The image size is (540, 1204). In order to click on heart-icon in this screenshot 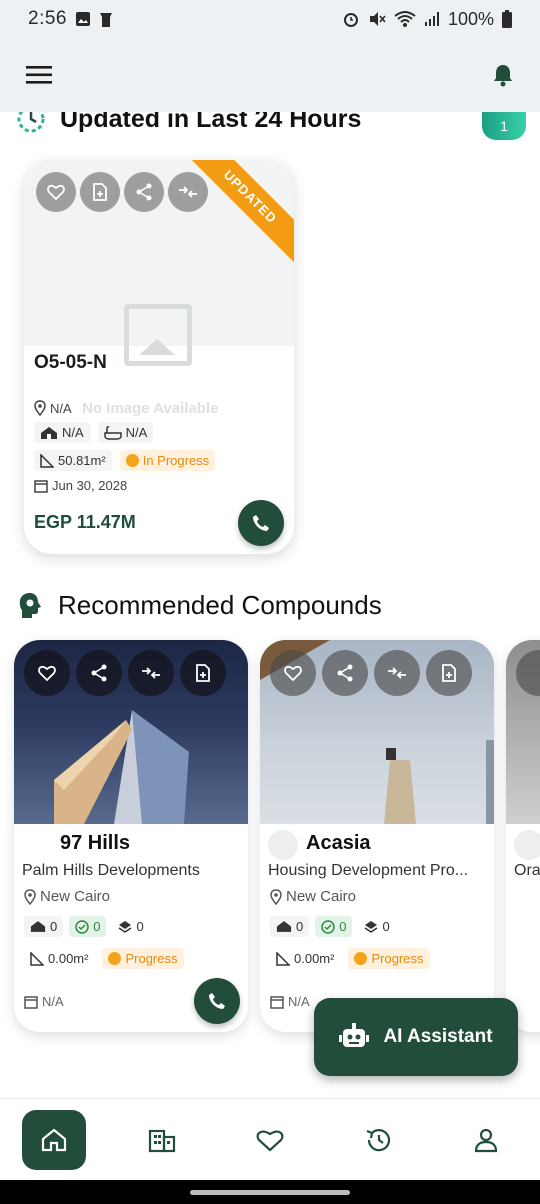, I will do `click(47, 673)`.